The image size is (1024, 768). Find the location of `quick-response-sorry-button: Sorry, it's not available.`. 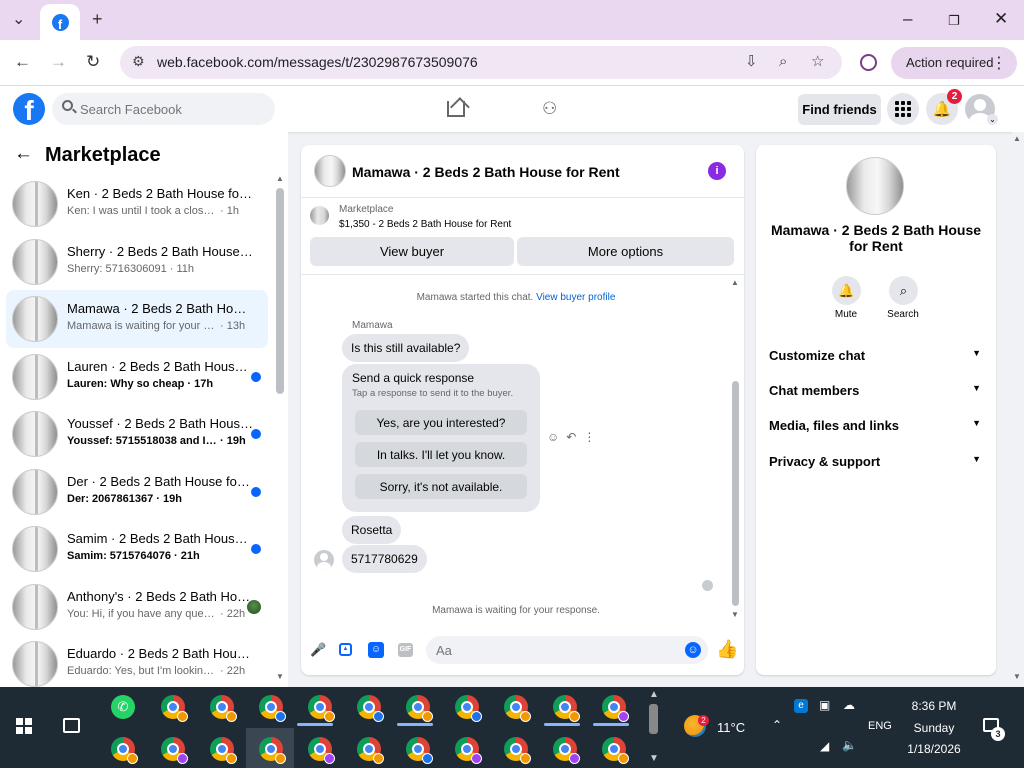

quick-response-sorry-button: Sorry, it's not available. is located at coordinates (441, 486).